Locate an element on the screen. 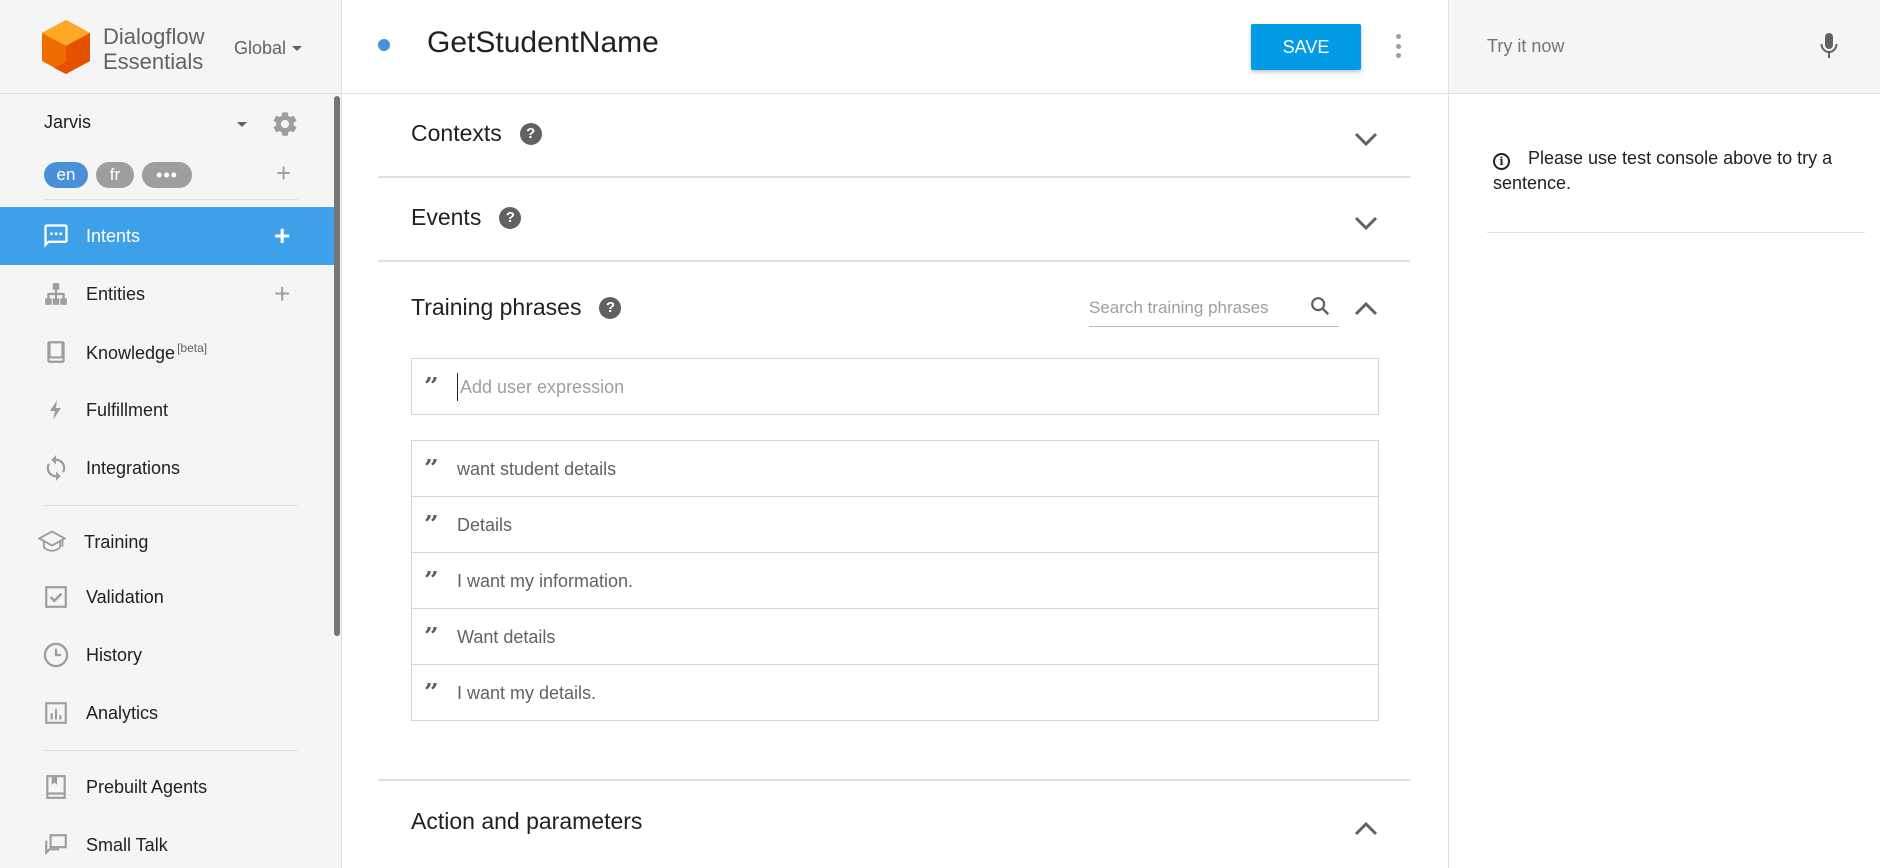 Image resolution: width=1880 pixels, height=868 pixels. sidebar-item-entities: Entities + is located at coordinates (167, 294).